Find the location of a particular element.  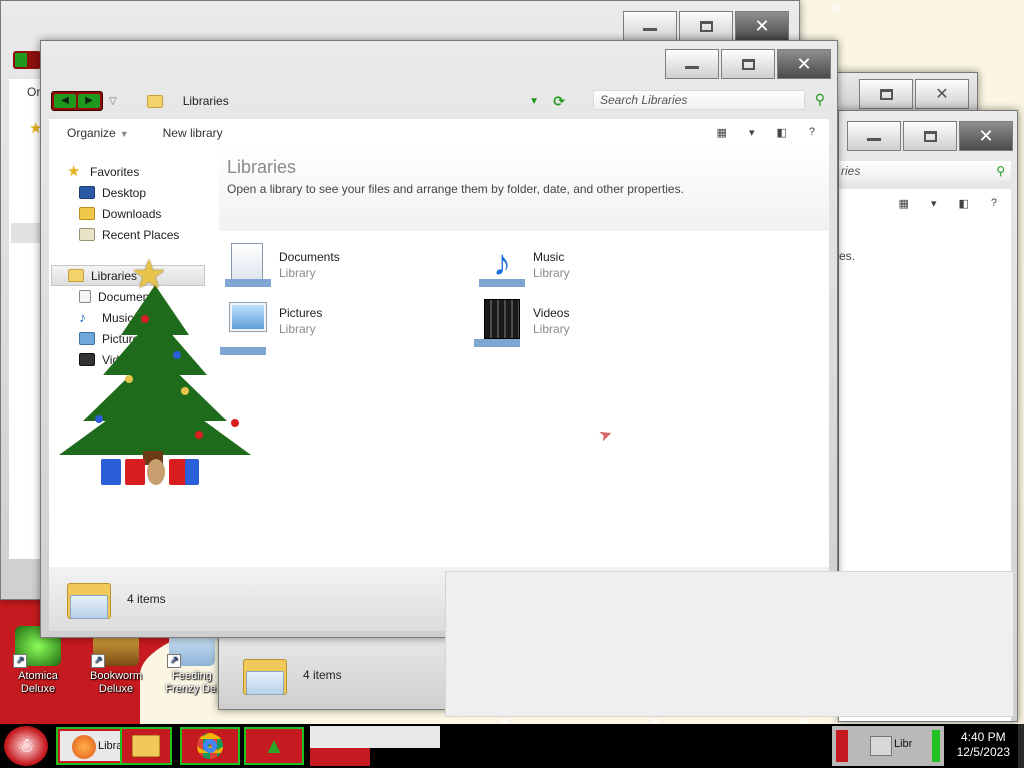

system-clock: 4:40 PM 12/5/2023 is located at coordinates (983, 745).